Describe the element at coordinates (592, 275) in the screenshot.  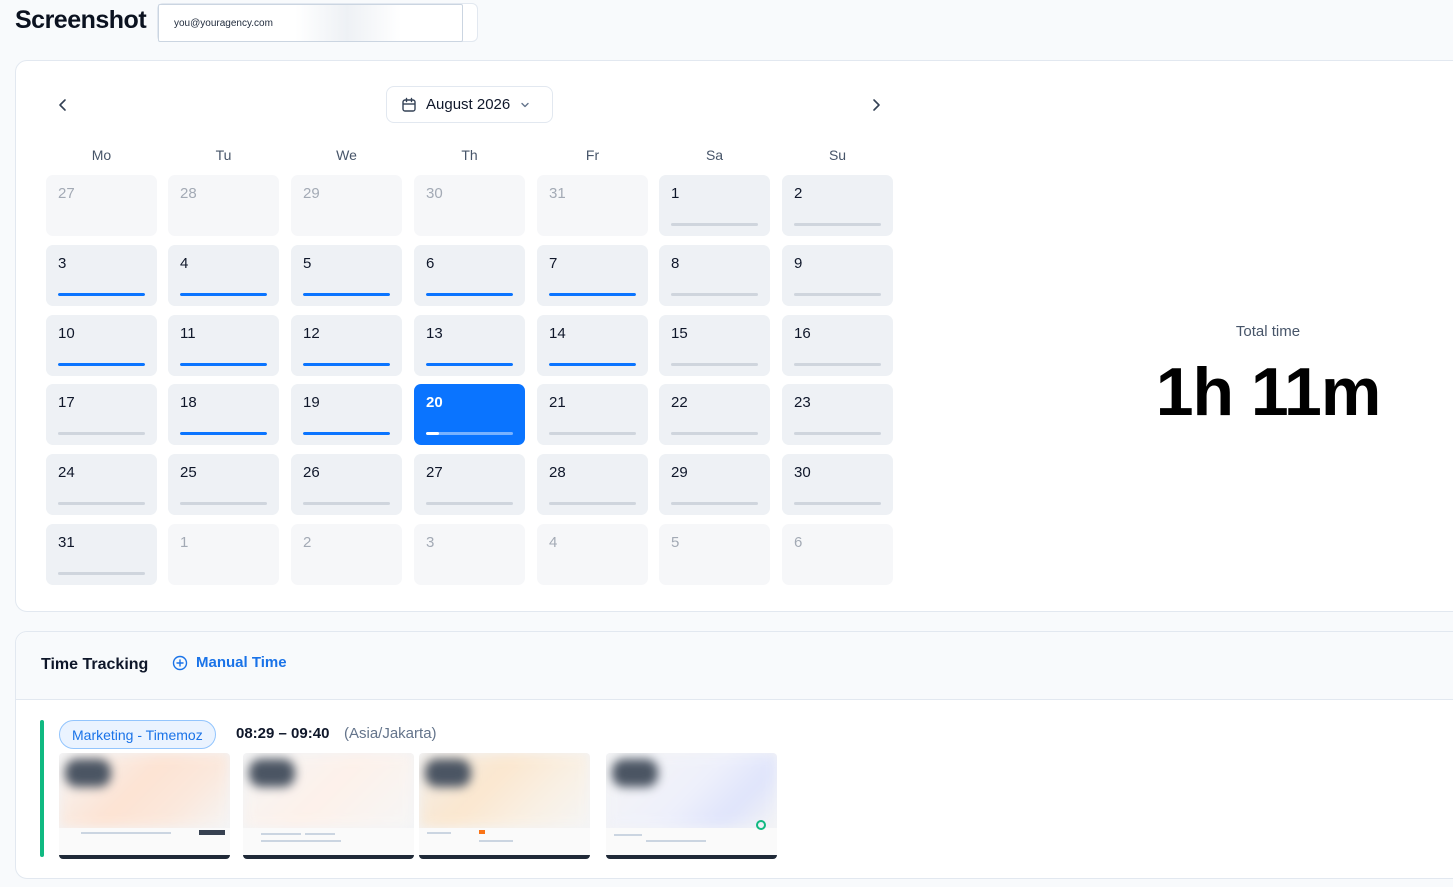
I see `calendar-day: 7` at that location.